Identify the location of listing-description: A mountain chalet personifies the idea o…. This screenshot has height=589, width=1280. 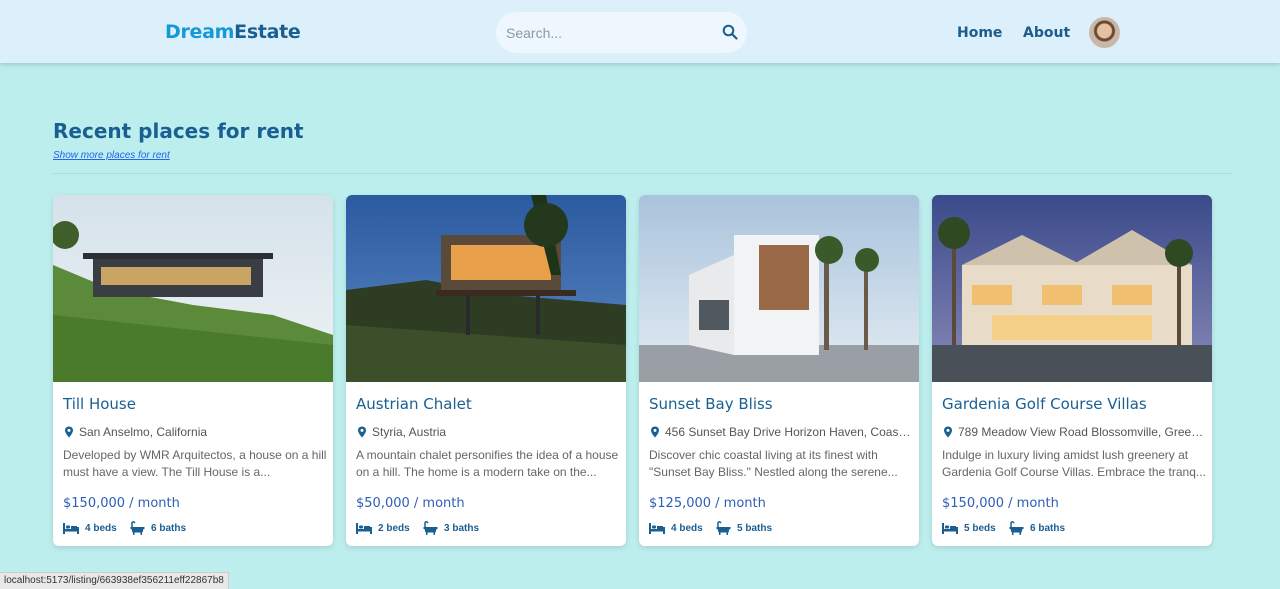
(487, 463).